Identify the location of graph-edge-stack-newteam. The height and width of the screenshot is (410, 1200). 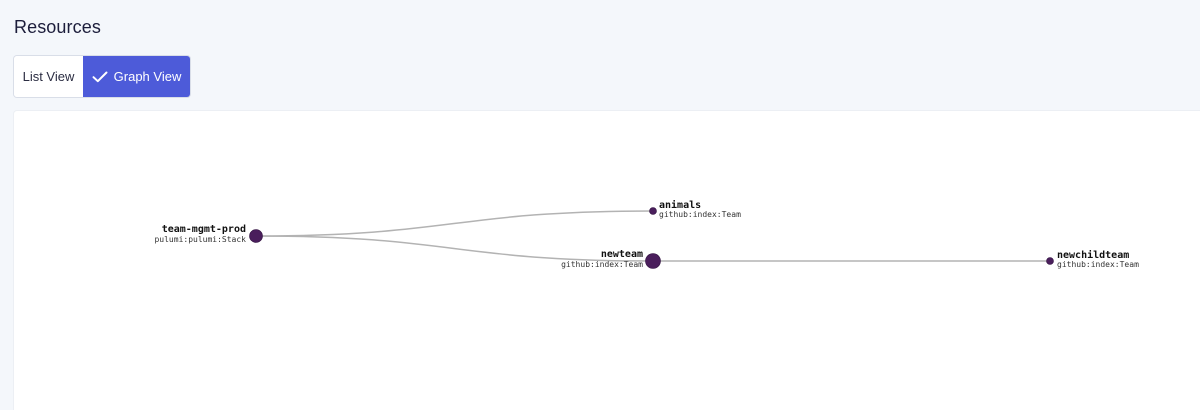
(454, 248).